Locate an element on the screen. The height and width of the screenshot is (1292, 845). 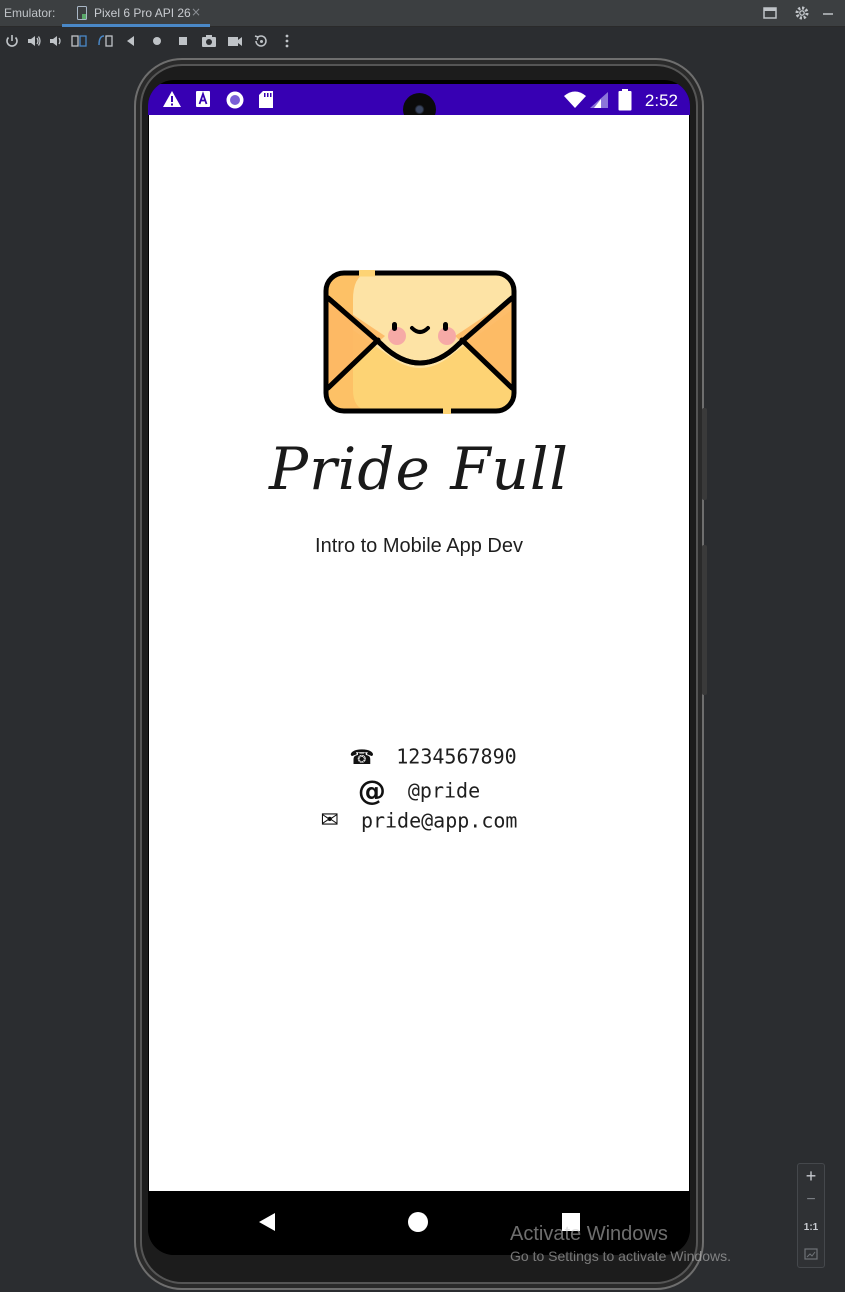
contact-handle: @ @pride is located at coordinates (419, 790).